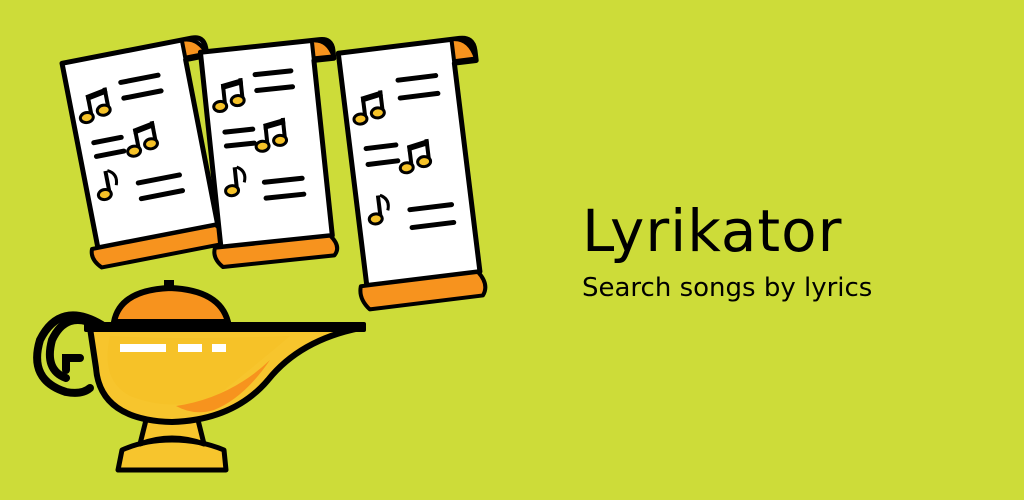  What do you see at coordinates (199, 376) in the screenshot?
I see `magic-lamp-icon` at bounding box center [199, 376].